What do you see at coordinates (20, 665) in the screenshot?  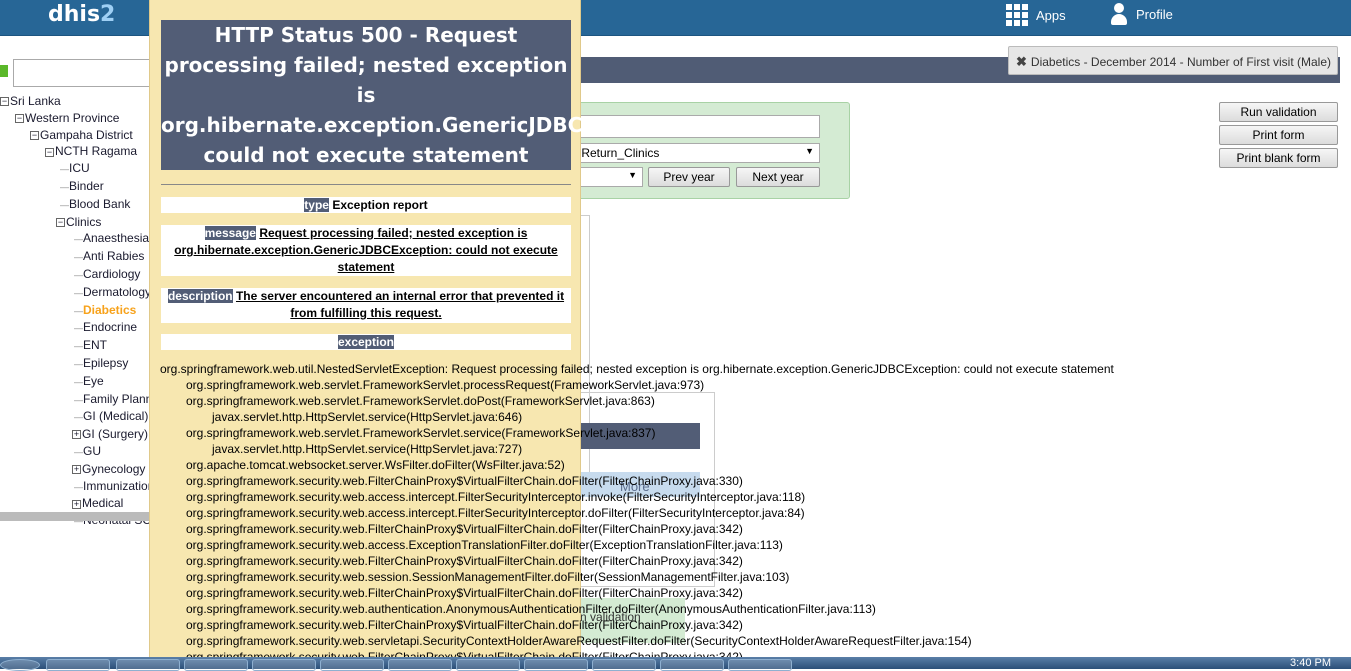 I see `start-button` at bounding box center [20, 665].